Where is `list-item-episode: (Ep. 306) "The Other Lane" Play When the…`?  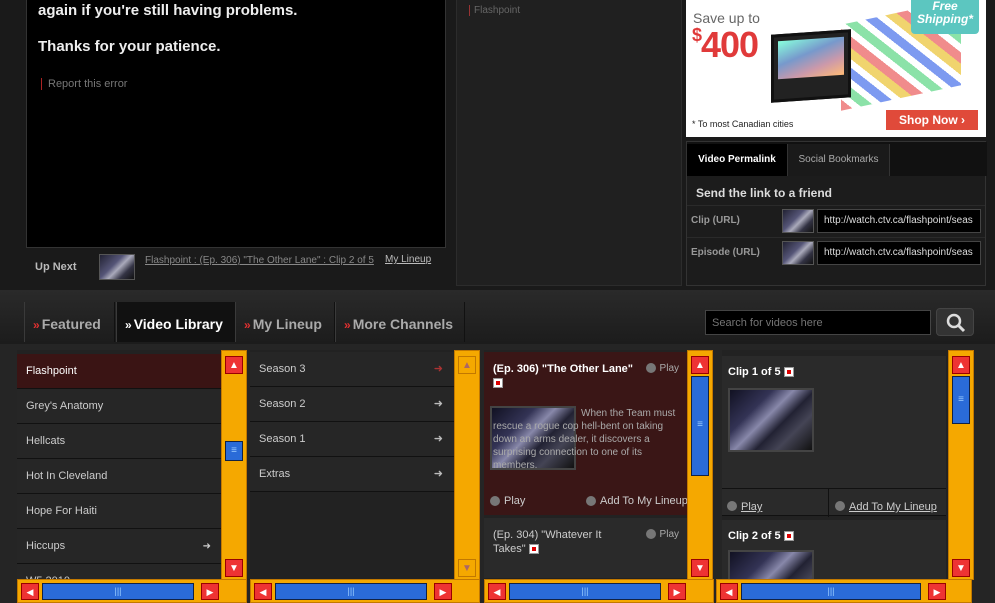
list-item-episode: (Ep. 306) "The Other Lane" Play When the… is located at coordinates (586, 433).